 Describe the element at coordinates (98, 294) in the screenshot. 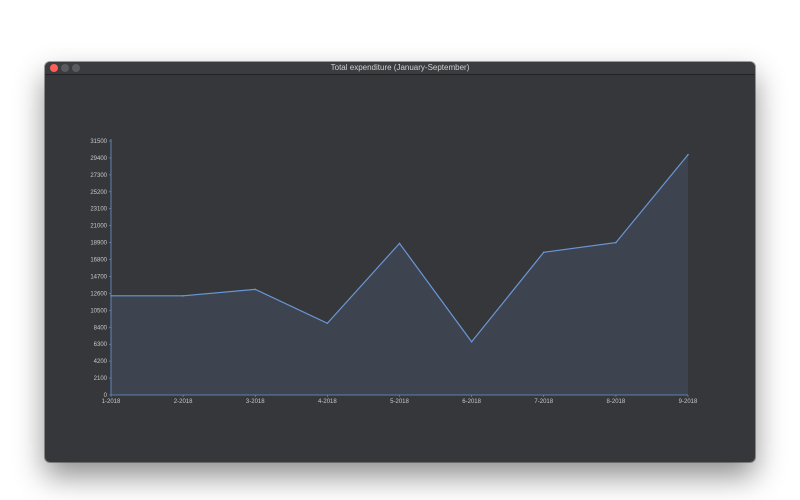

I see `y-tick-label-6: 12600` at that location.